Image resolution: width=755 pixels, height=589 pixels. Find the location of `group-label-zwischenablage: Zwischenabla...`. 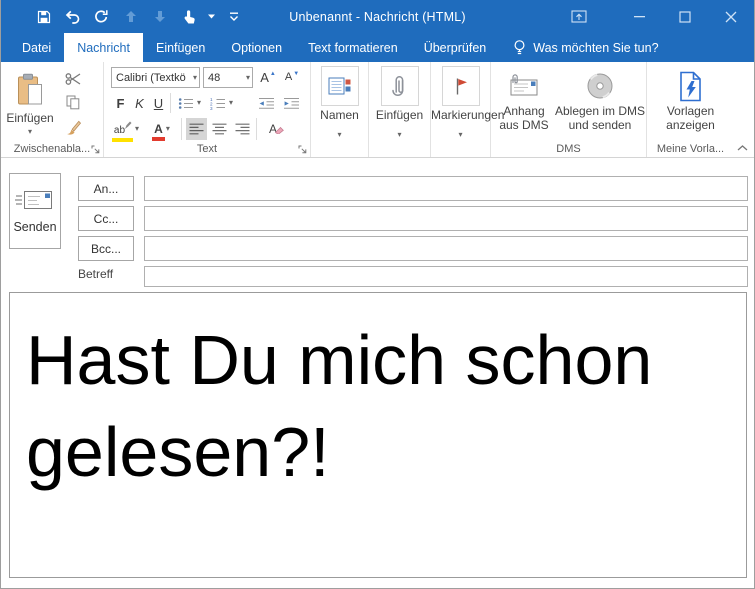

group-label-zwischenablage: Zwischenabla... is located at coordinates (52, 149).